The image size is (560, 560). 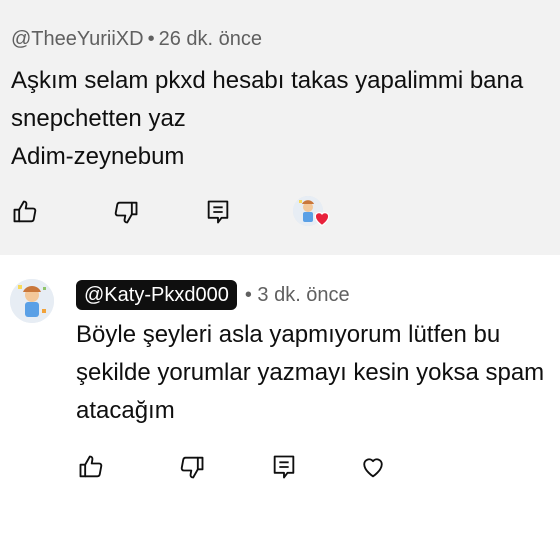 I want to click on heart-button, so click(x=373, y=467).